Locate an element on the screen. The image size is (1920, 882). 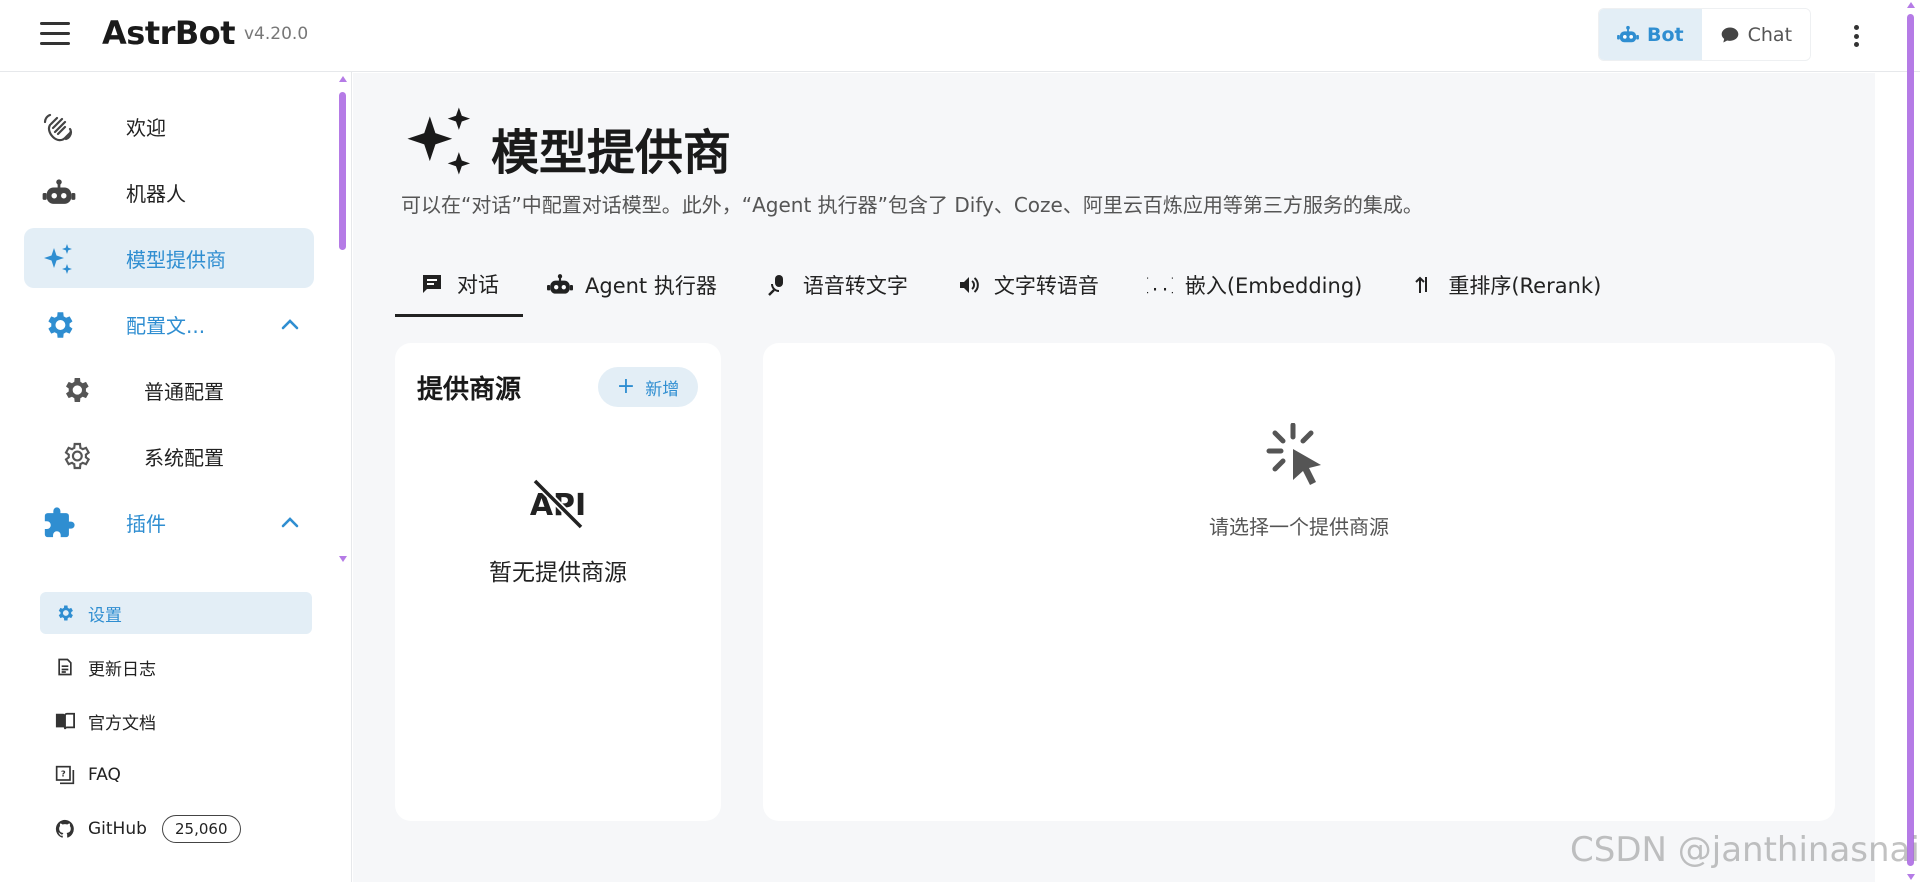
top-app-bar: AstrBot v4.20.0 Bot Chat is located at coordinates (960, 36).